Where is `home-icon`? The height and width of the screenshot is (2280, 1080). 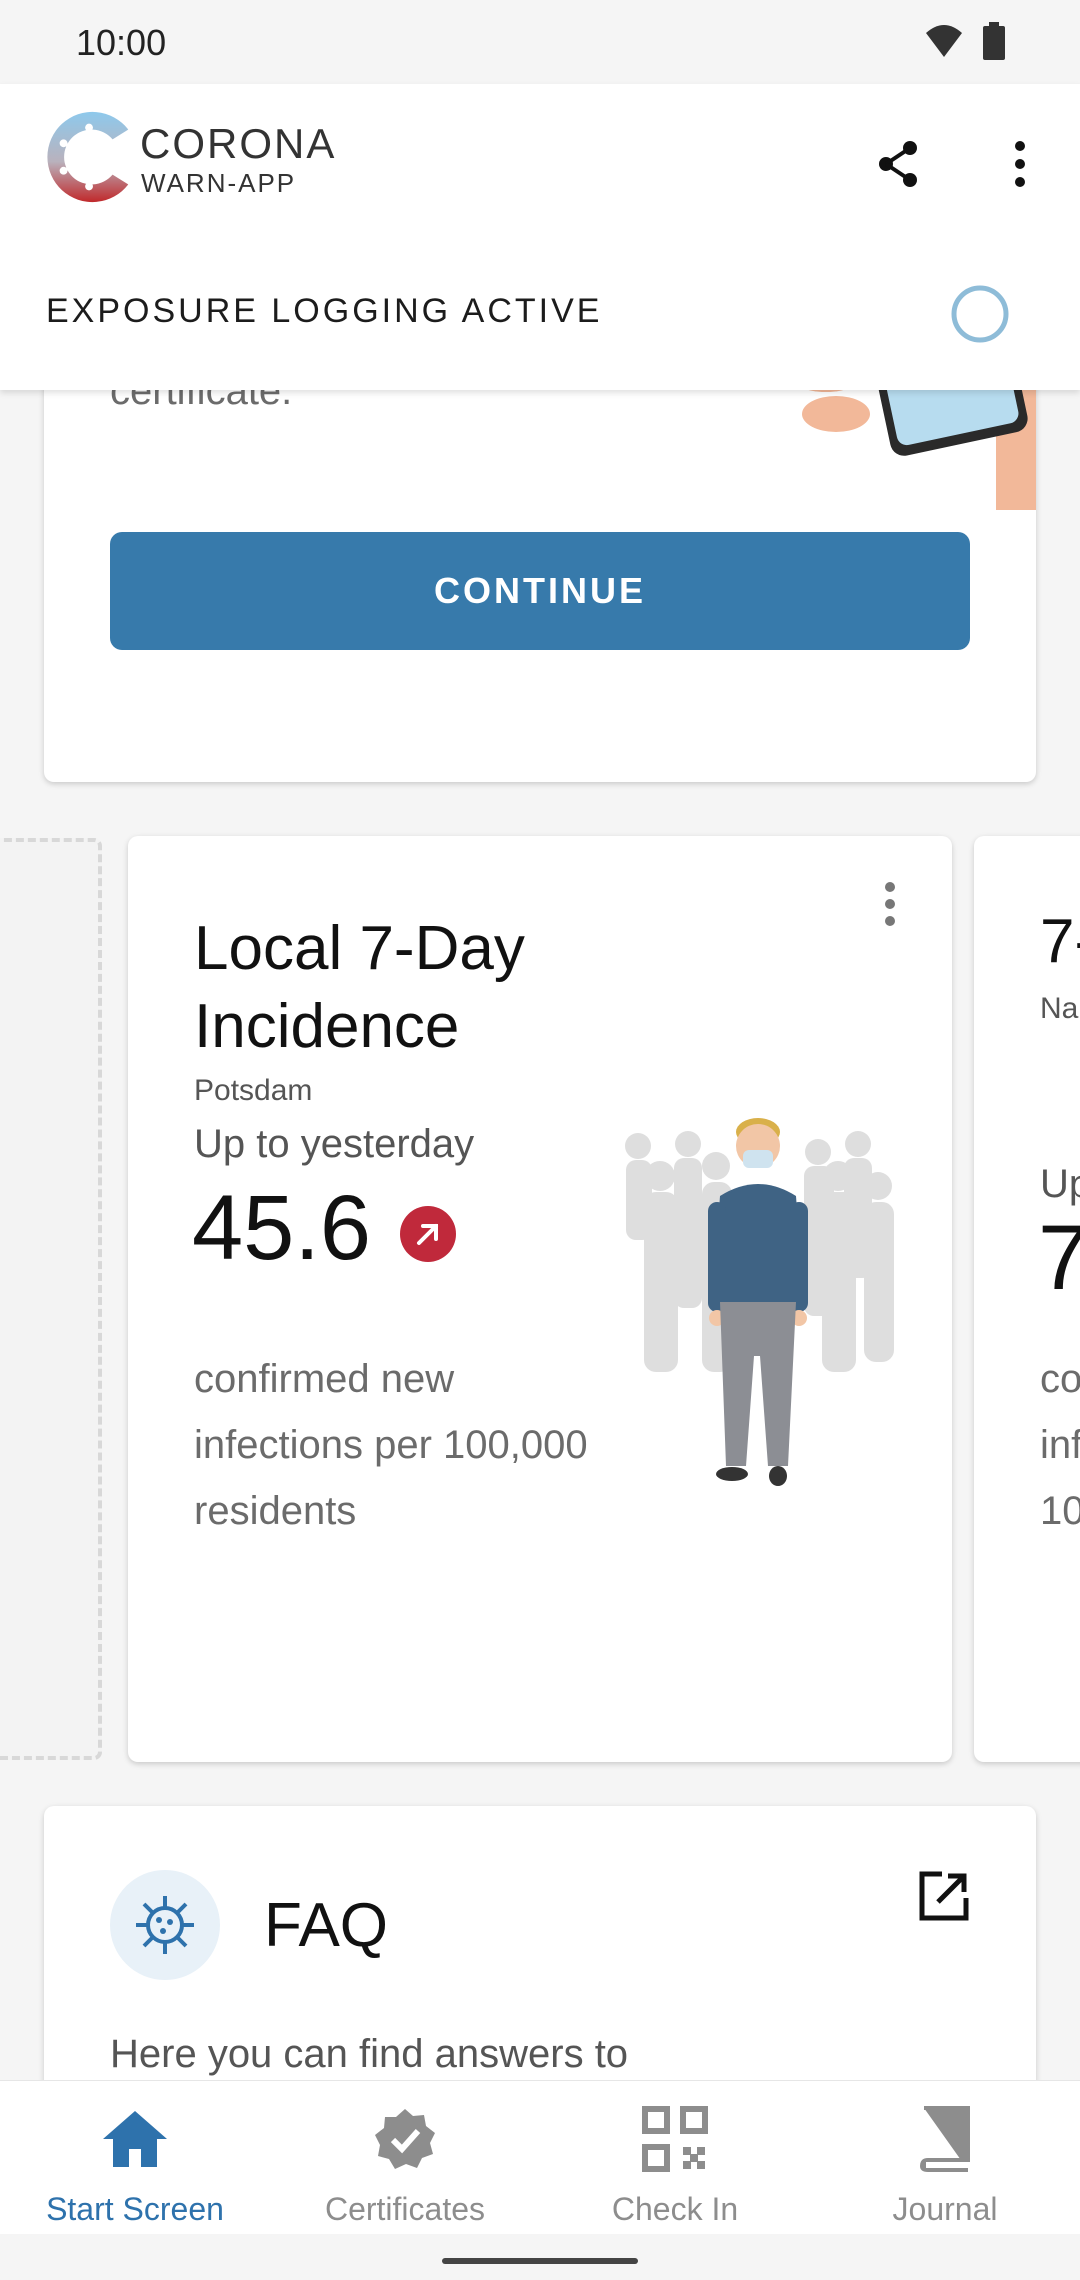 home-icon is located at coordinates (135, 2139).